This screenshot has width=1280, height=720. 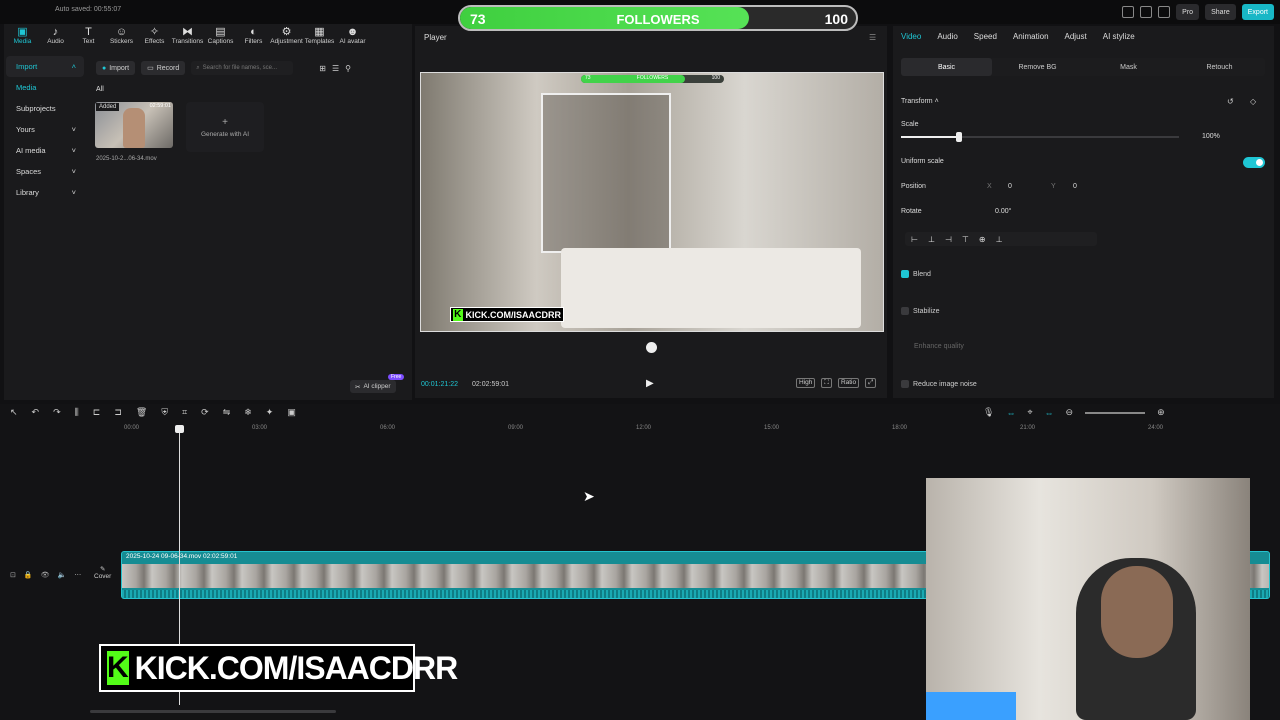 I want to click on nav-subprojects: Subprojects, so click(x=45, y=108).